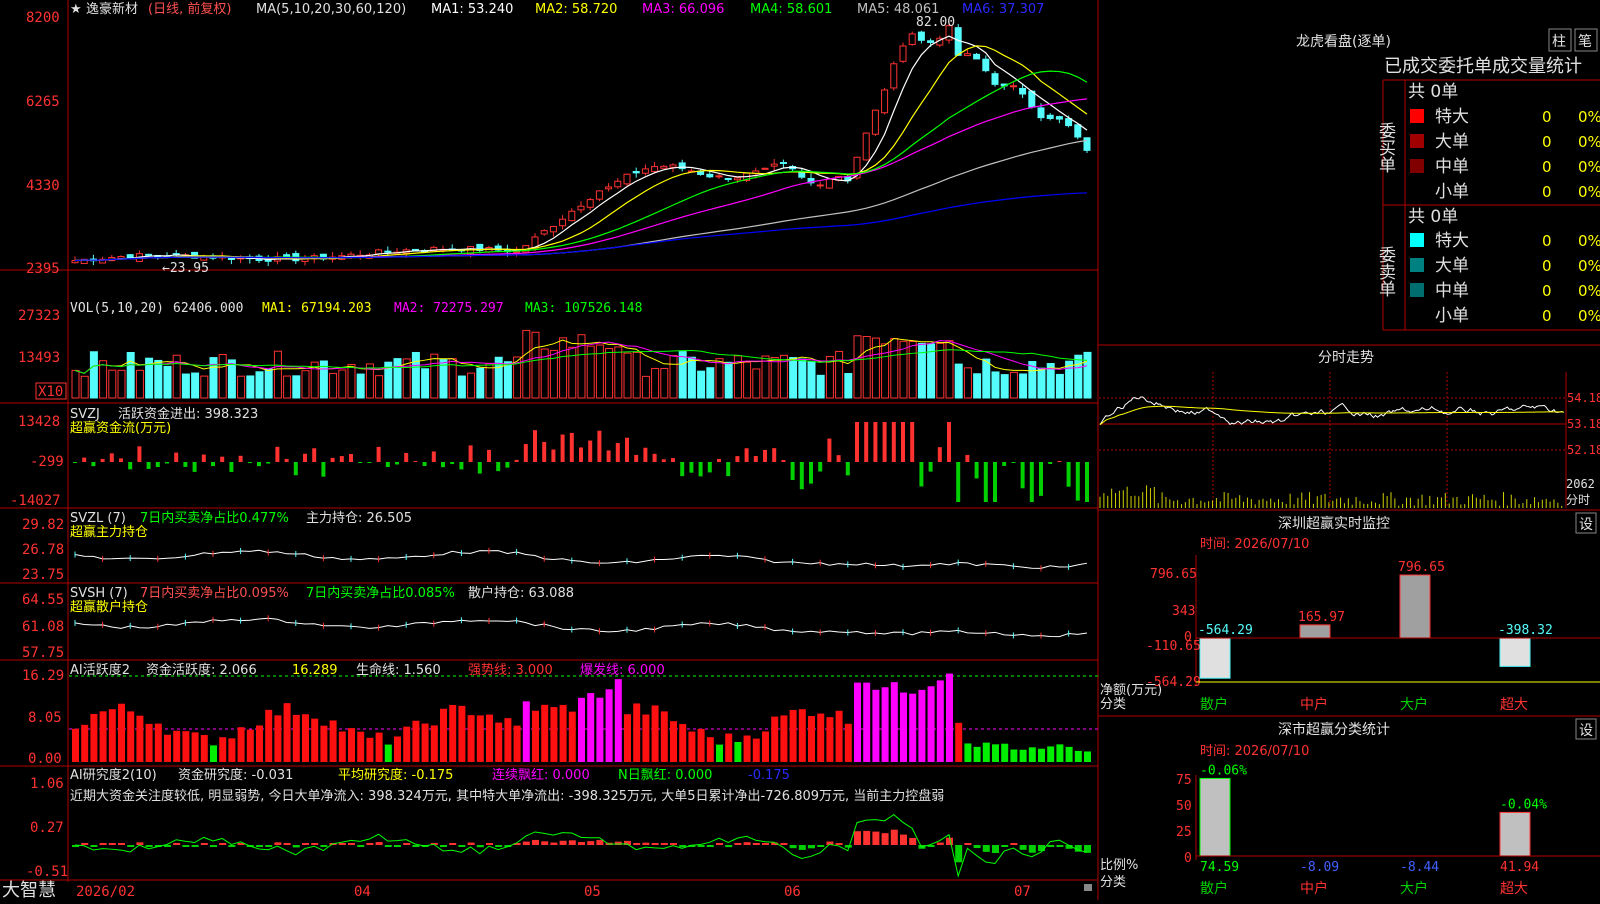 This screenshot has height=904, width=1600. What do you see at coordinates (1003, 9) in the screenshot?
I see `ma6-value: MA6: 37.307` at bounding box center [1003, 9].